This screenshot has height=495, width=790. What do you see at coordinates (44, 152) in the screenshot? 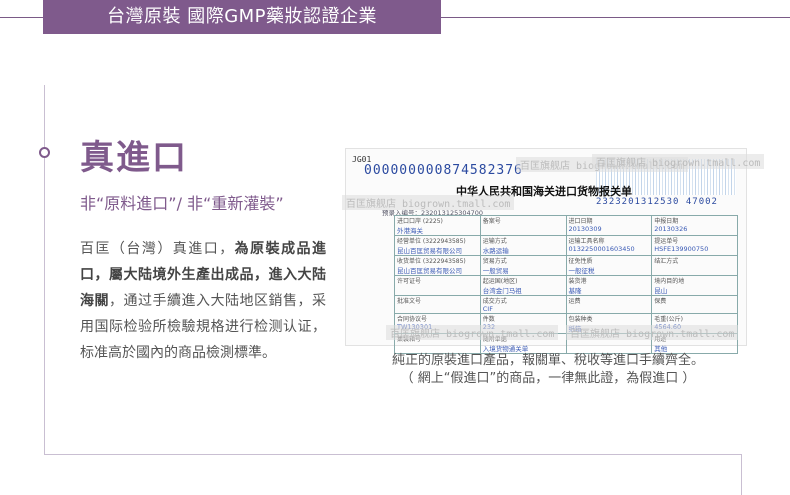
I see `bullet-icon` at bounding box center [44, 152].